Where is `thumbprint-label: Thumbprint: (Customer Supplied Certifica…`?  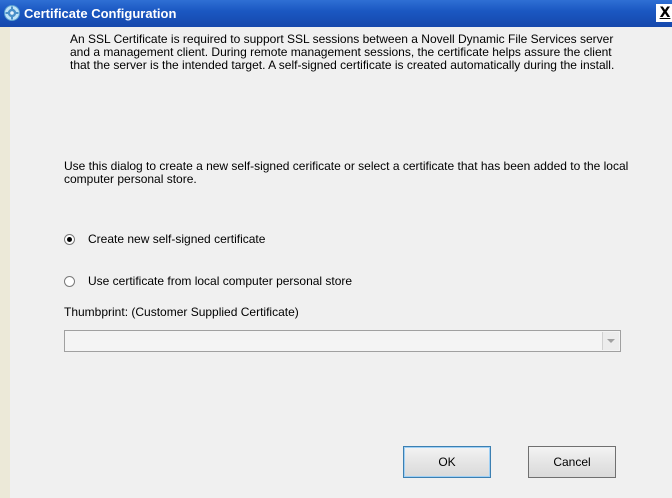
thumbprint-label: Thumbprint: (Customer Supplied Certifica… is located at coordinates (181, 312).